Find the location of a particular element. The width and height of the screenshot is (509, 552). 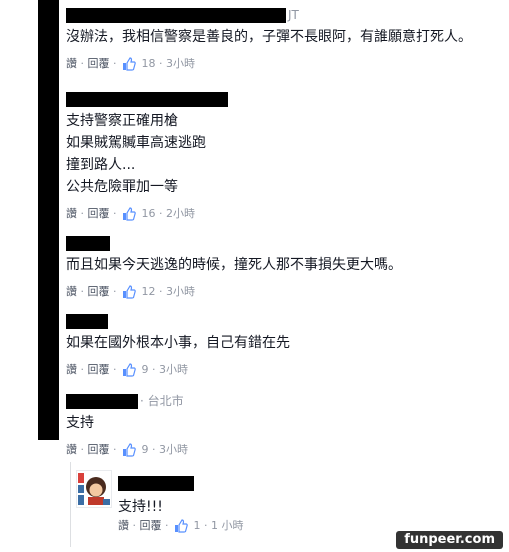

comment-author: JT is located at coordinates (283, 17).